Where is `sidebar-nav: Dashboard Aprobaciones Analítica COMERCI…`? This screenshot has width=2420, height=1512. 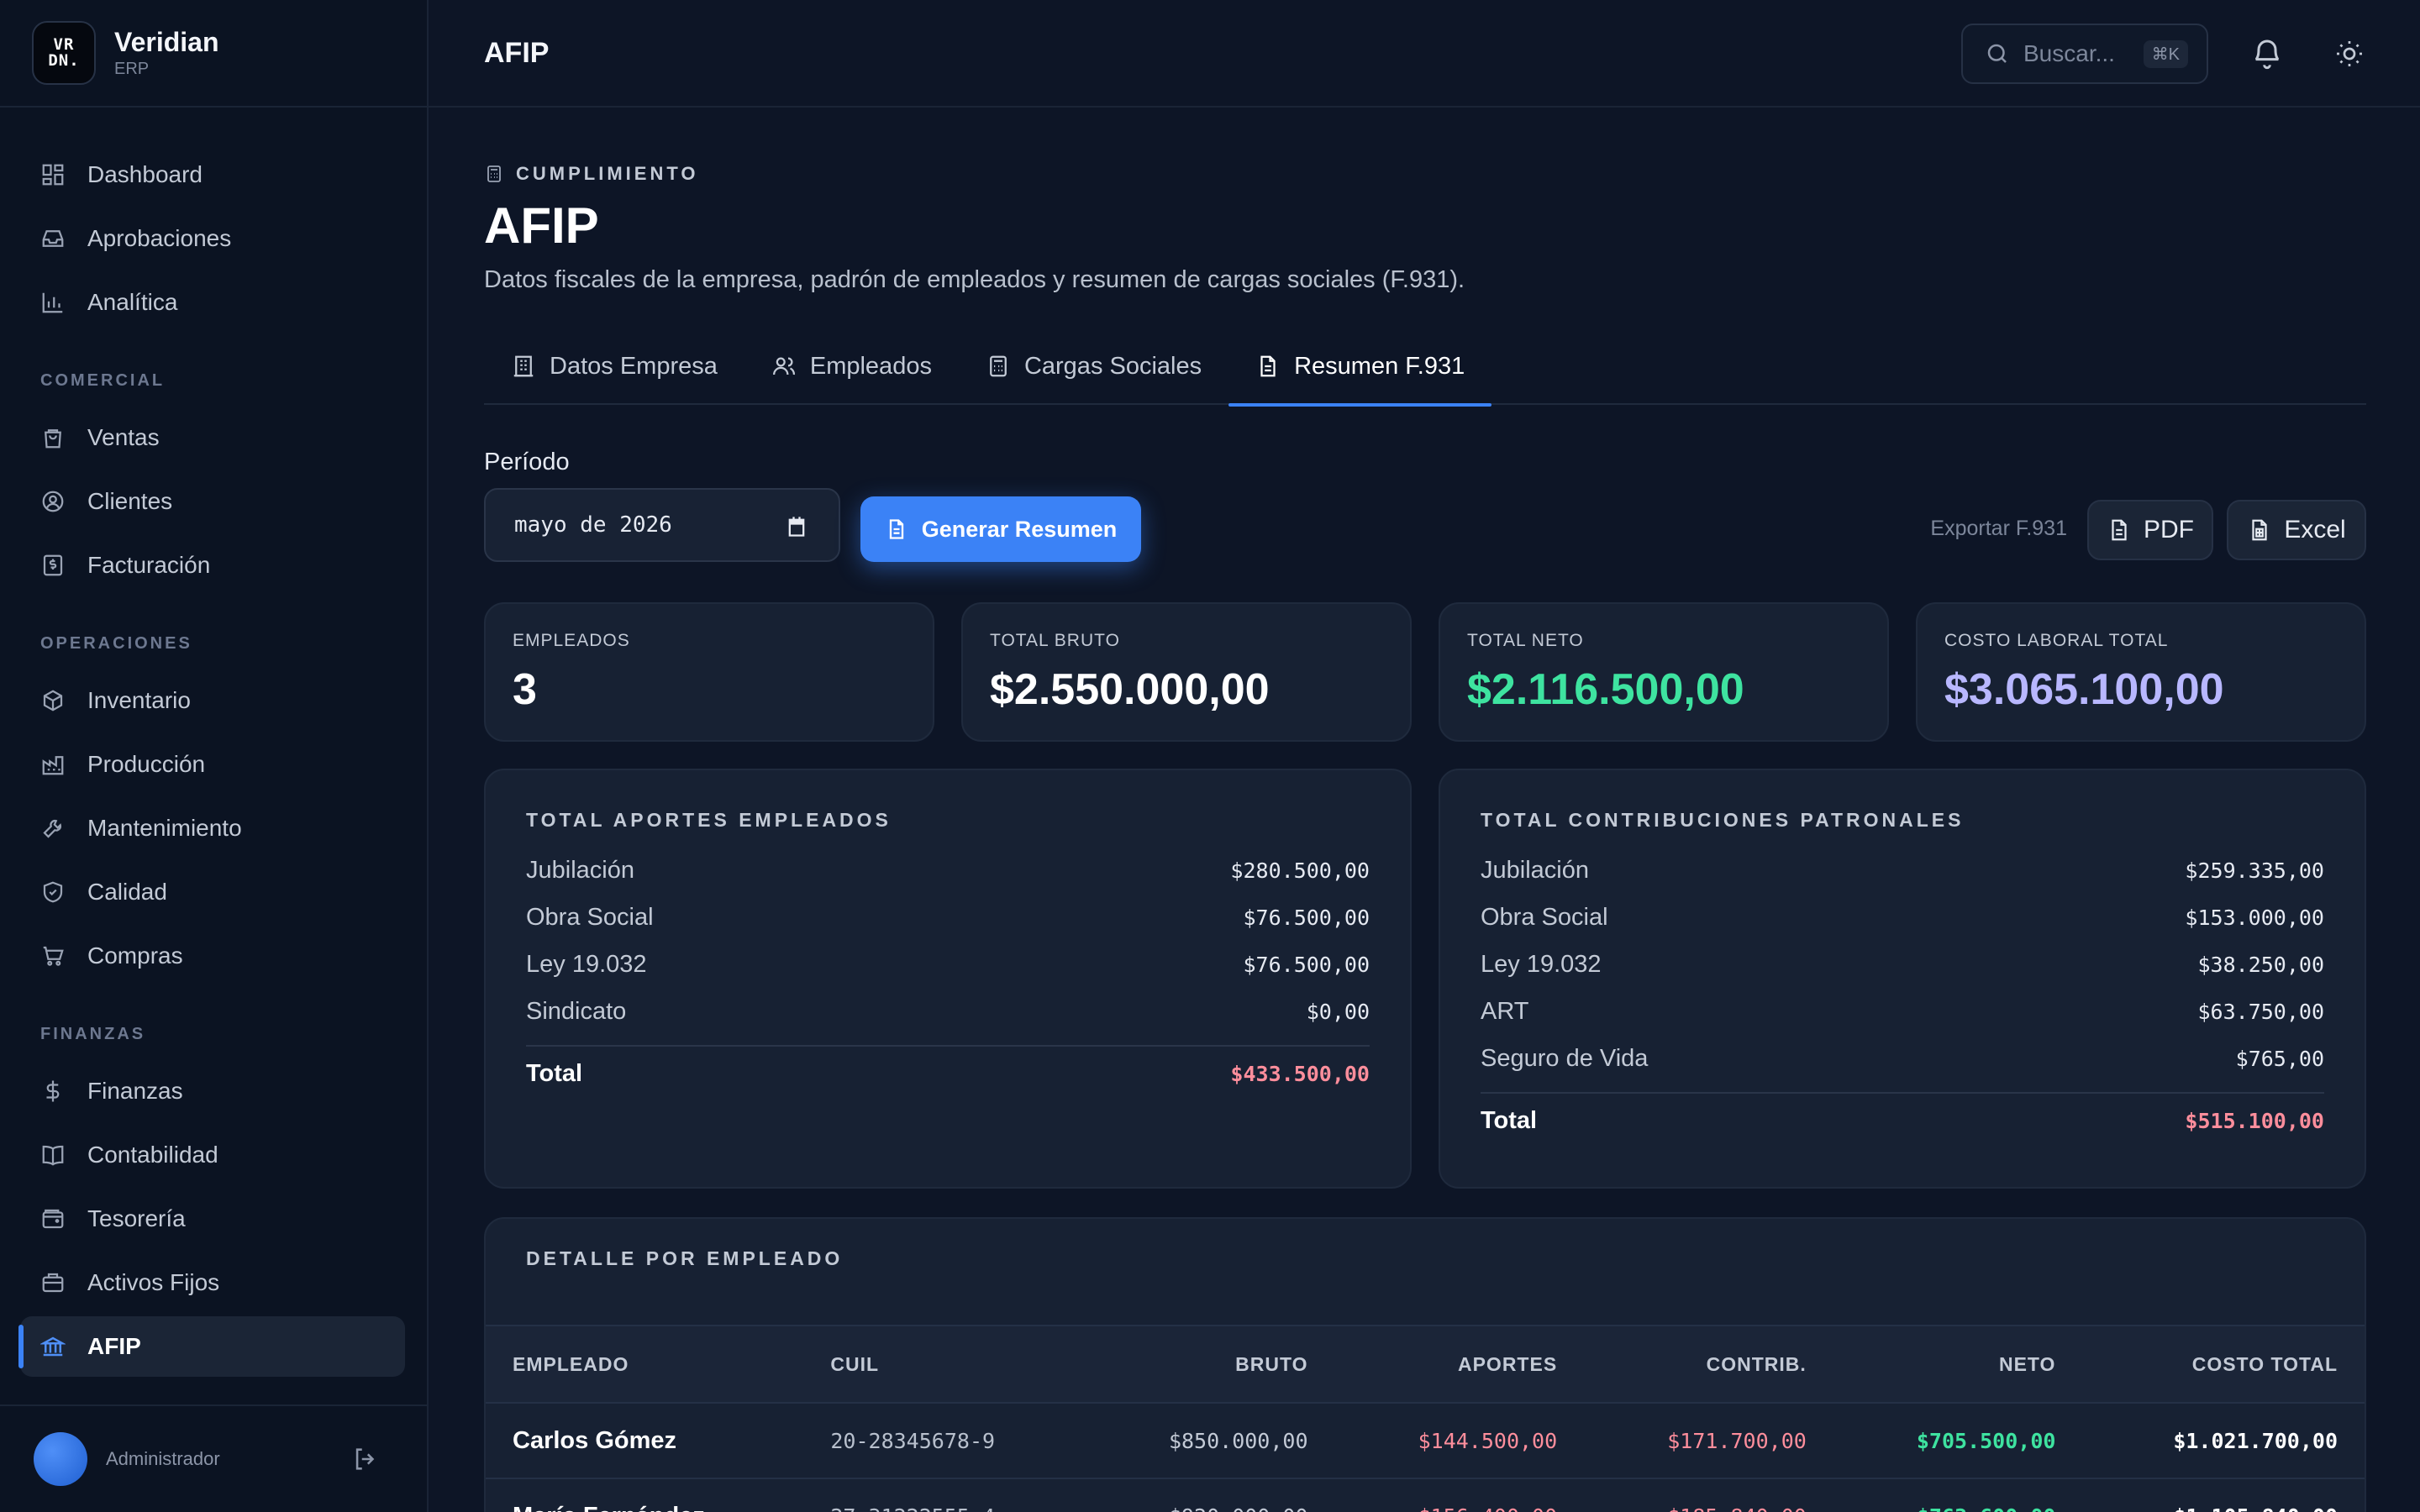
sidebar-nav: Dashboard Aprobaciones Analítica COMERCI… is located at coordinates (214, 742).